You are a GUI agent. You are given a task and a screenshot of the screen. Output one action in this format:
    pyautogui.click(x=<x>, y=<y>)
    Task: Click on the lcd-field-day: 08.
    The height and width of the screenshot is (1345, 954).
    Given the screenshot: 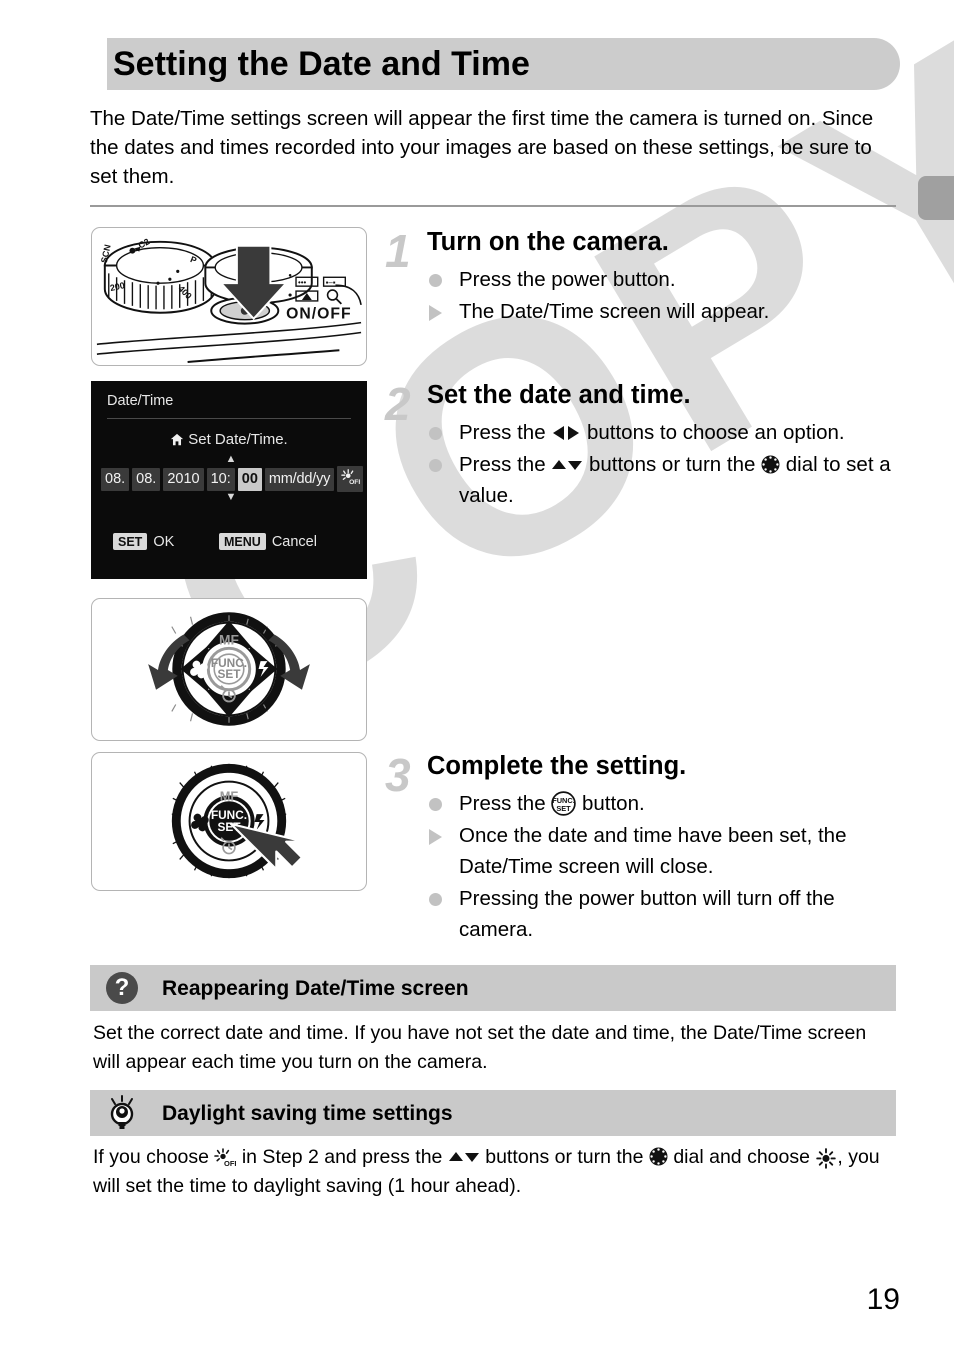 What is the action you would take?
    pyautogui.click(x=146, y=479)
    